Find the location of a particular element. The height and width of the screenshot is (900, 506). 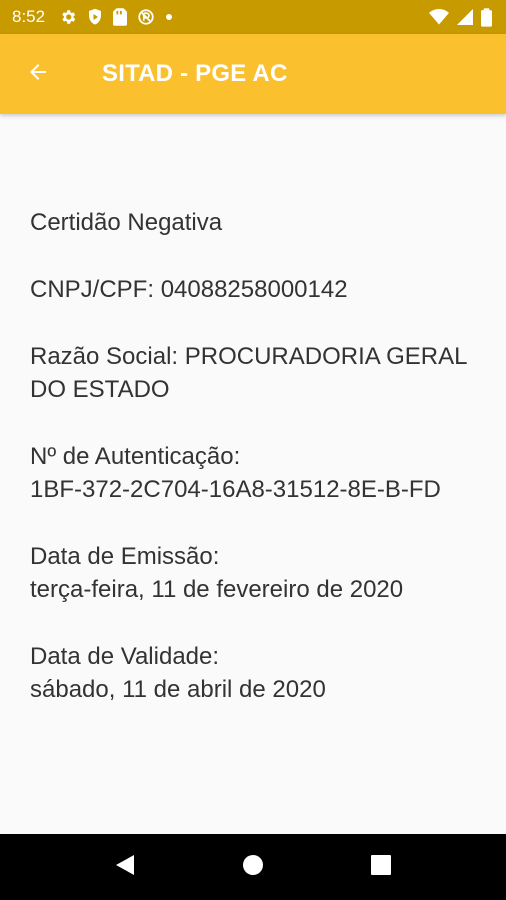

authentication-value: 1BF-372-2C704-16A8-31512-8E-B-FD is located at coordinates (235, 489).